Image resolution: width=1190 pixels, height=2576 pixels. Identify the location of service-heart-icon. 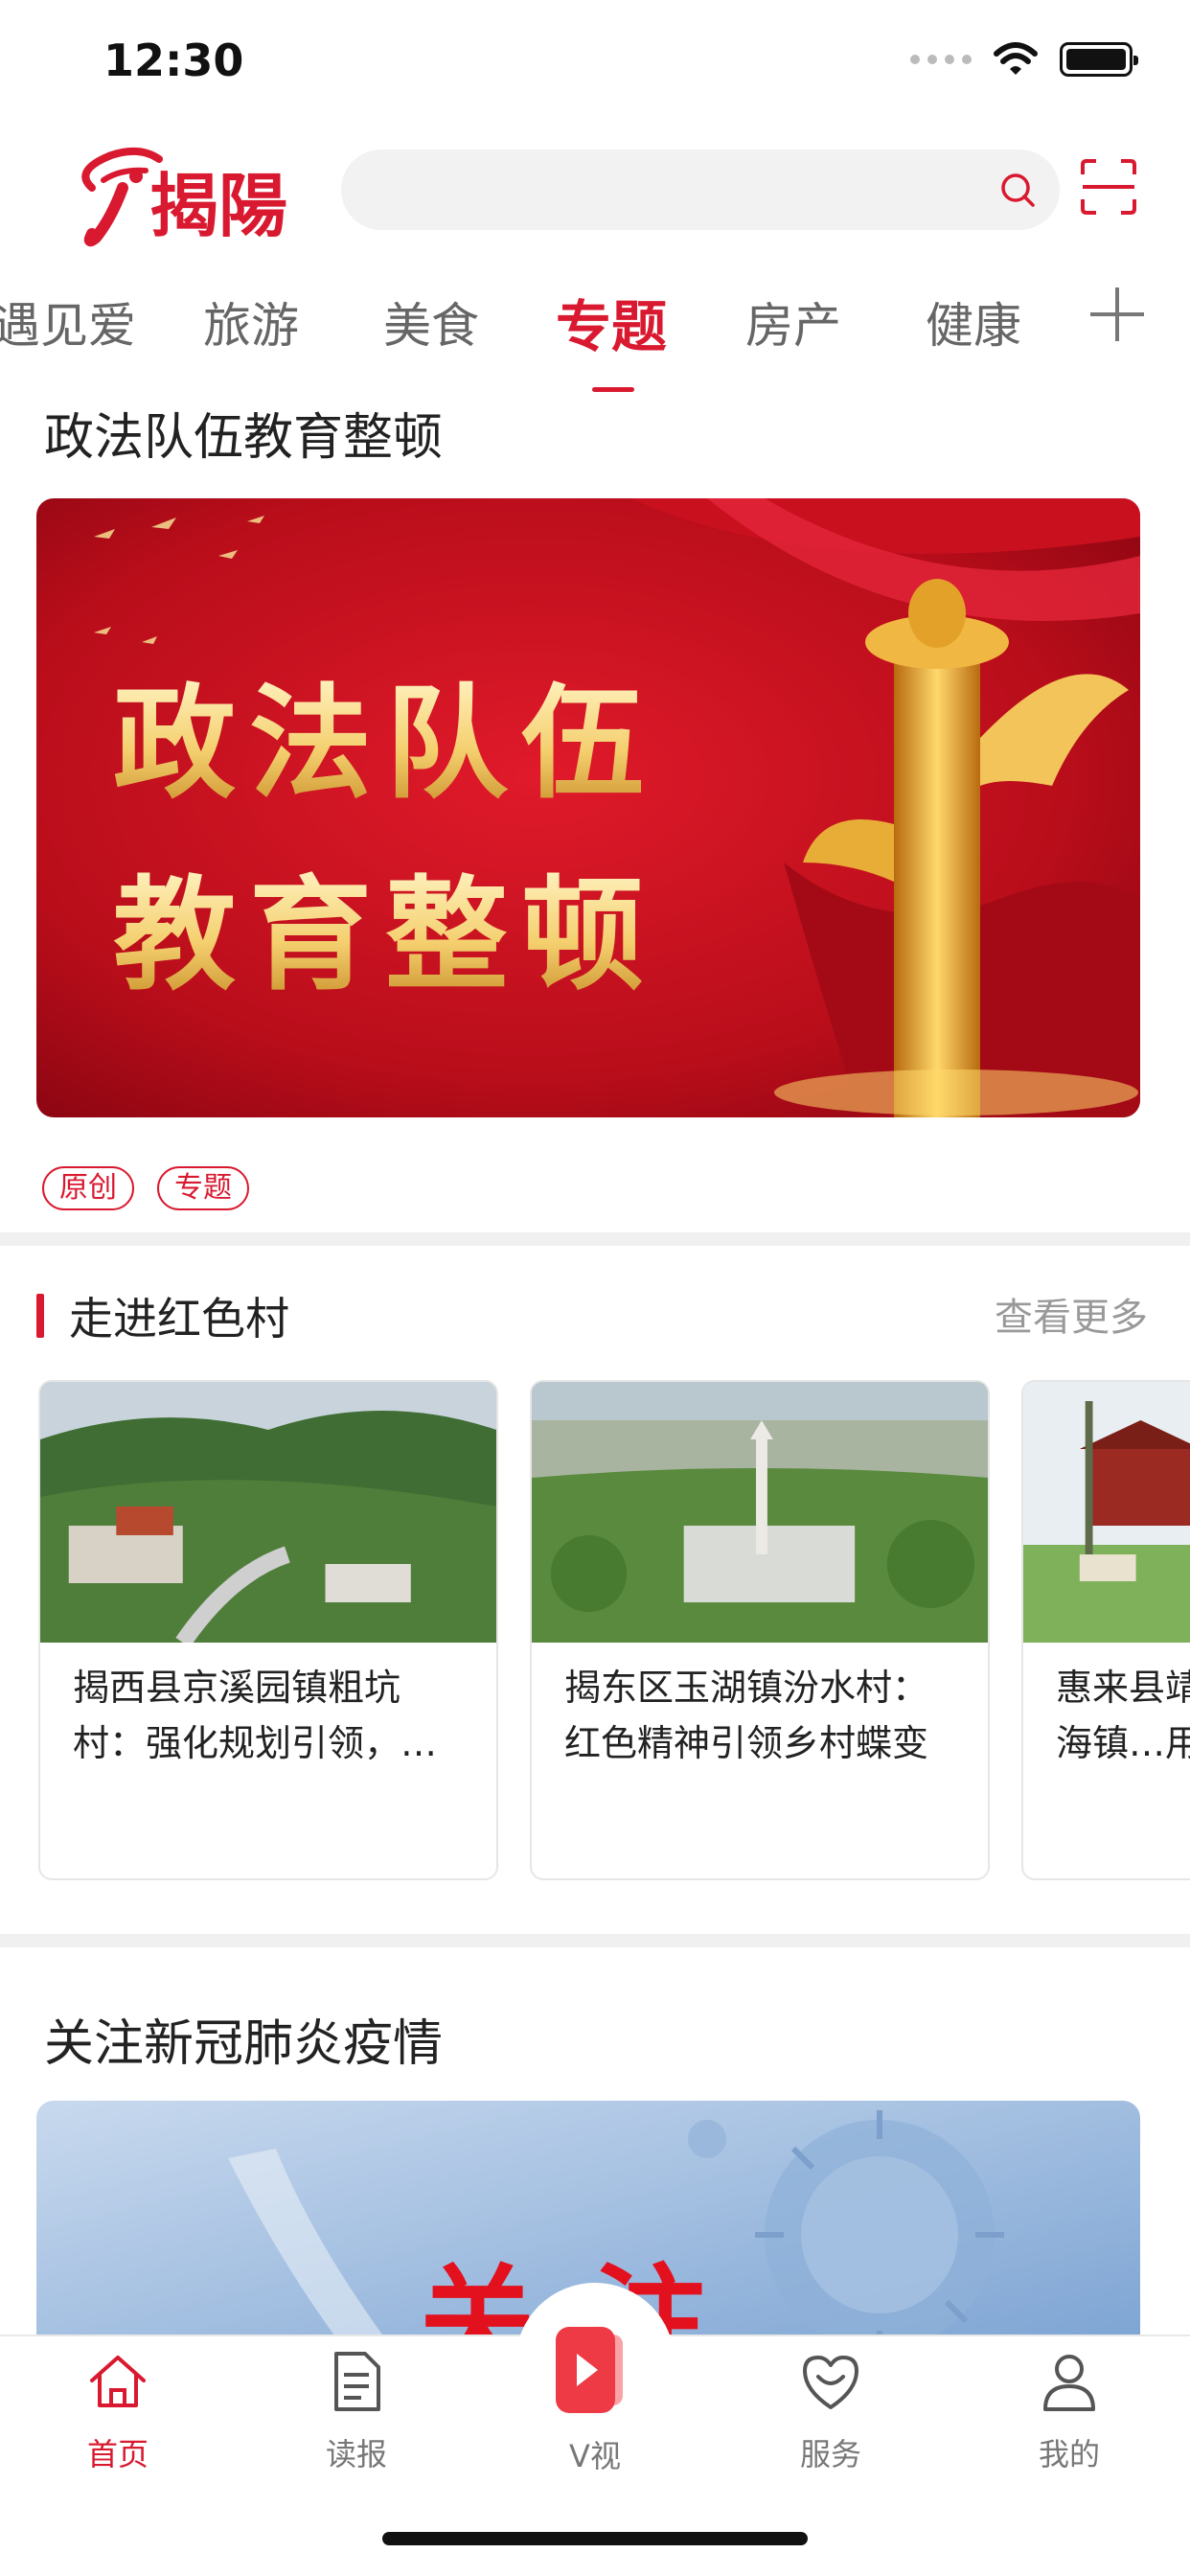
(831, 2382).